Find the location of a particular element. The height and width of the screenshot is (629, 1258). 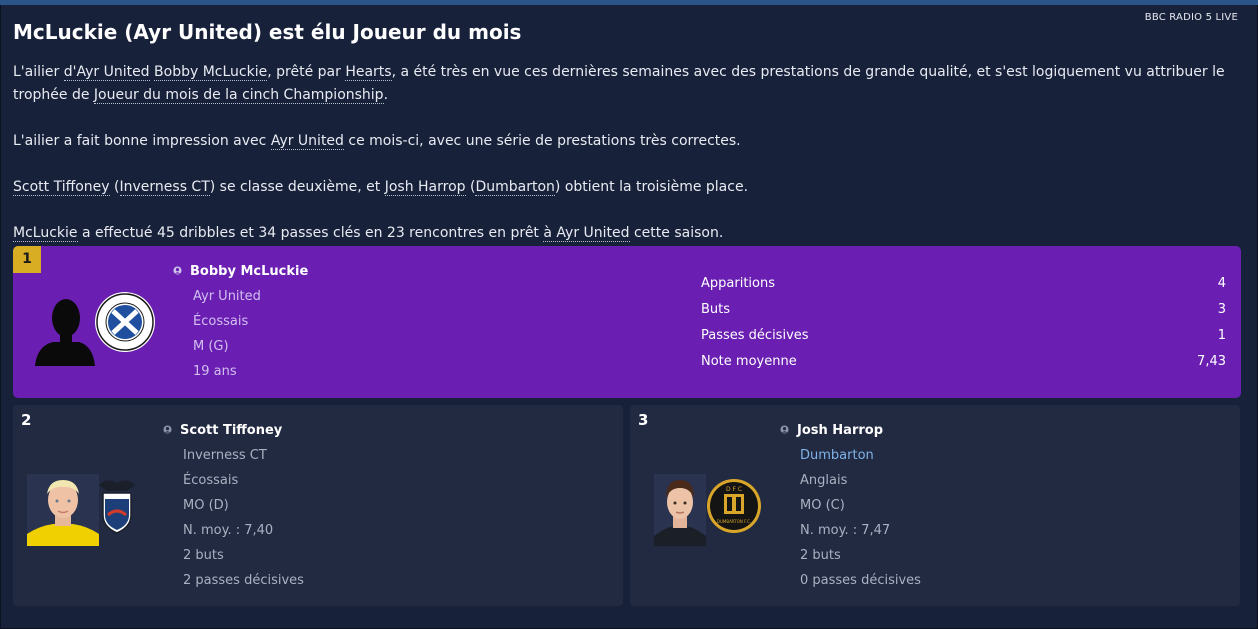

player-assists: 2 passes décisives is located at coordinates (243, 580).